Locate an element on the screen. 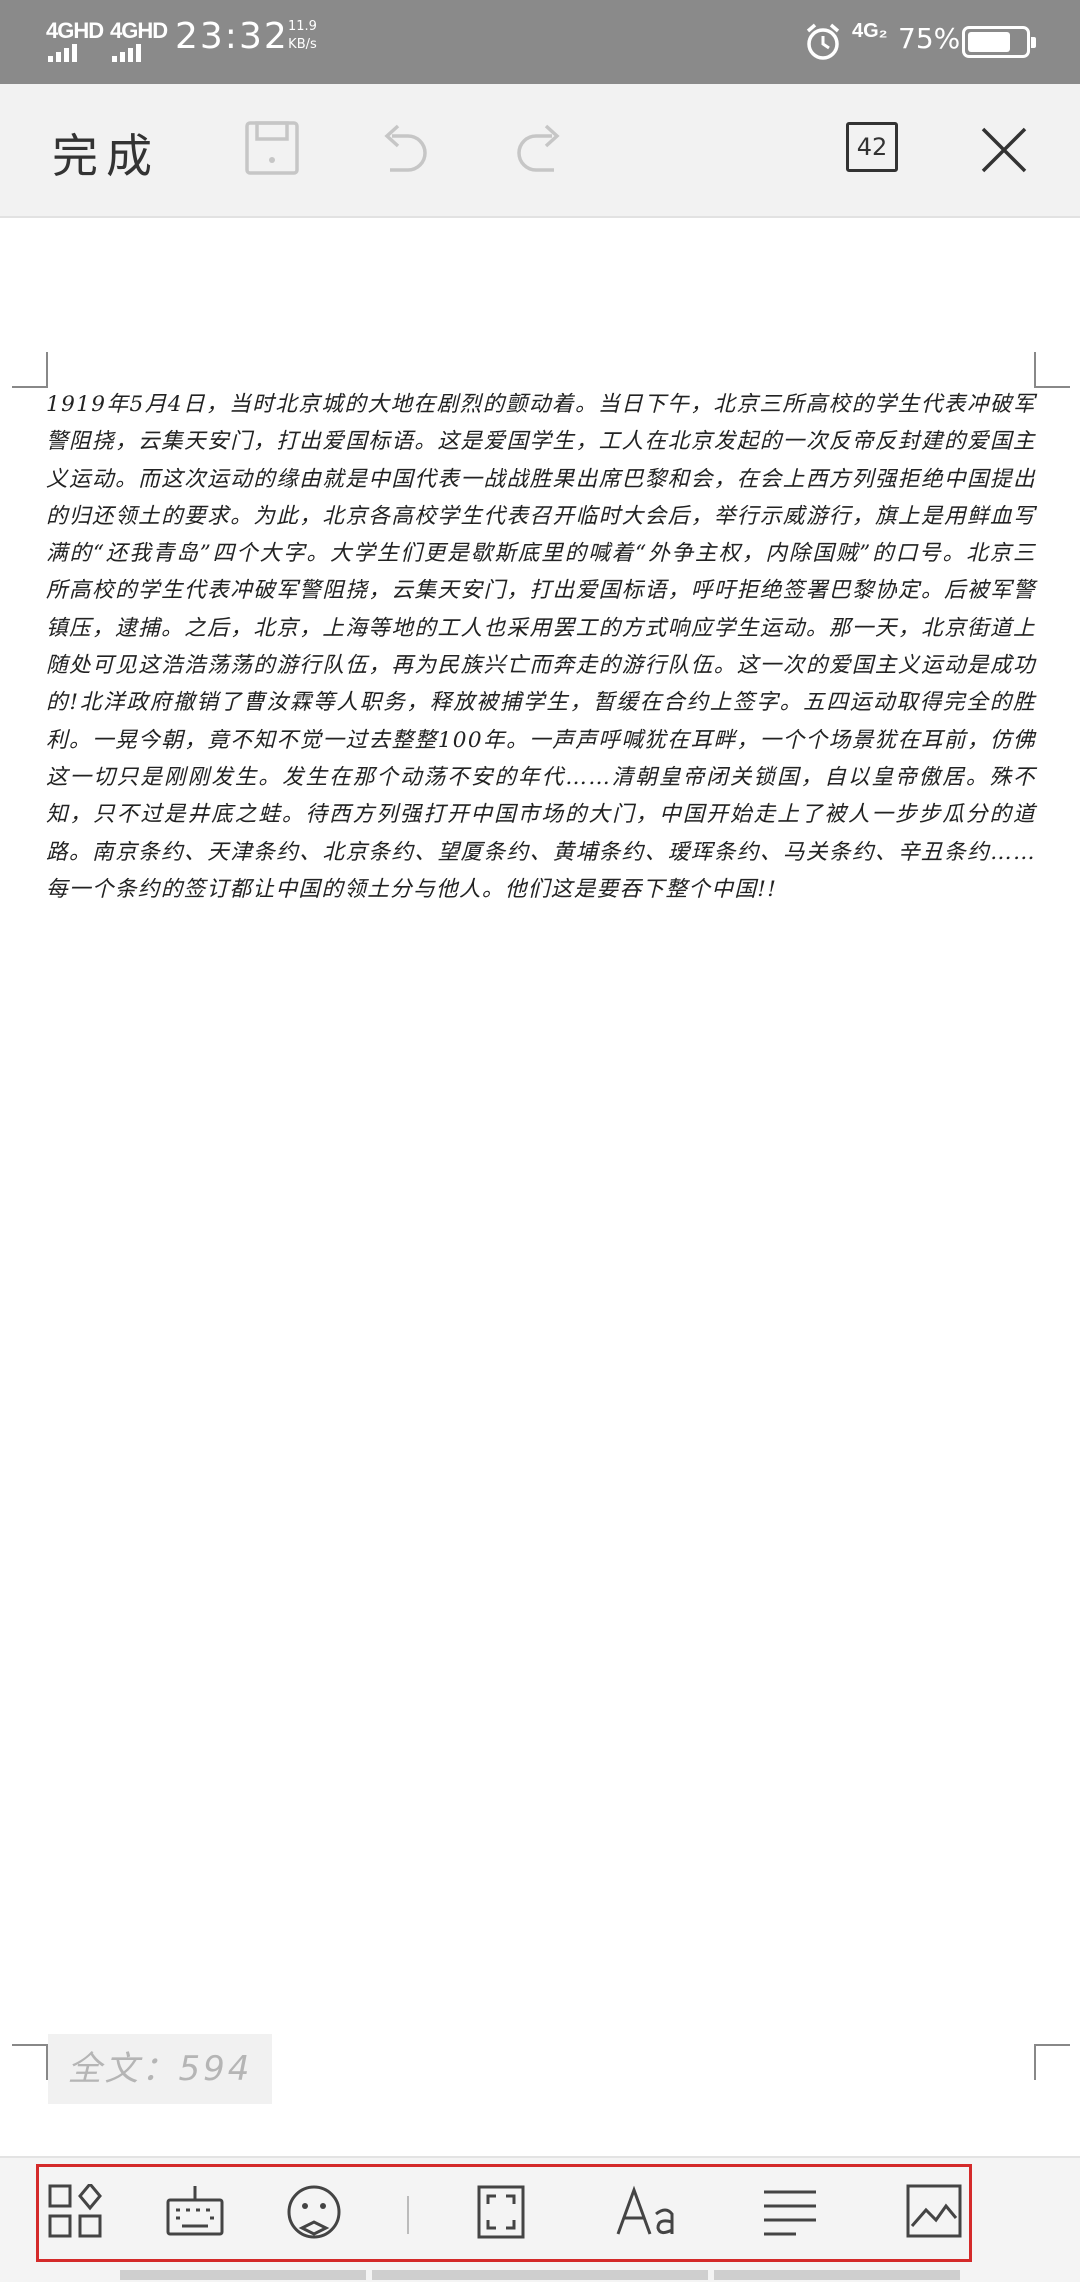 Image resolution: width=1080 pixels, height=2282 pixels. battery-fill is located at coordinates (989, 42).